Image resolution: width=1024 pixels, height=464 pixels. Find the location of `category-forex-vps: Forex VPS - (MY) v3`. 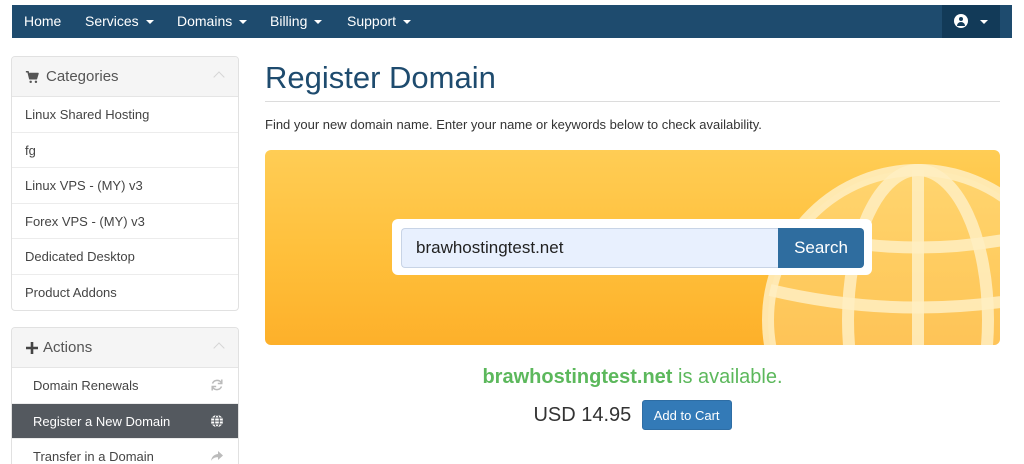

category-forex-vps: Forex VPS - (MY) v3 is located at coordinates (125, 221).